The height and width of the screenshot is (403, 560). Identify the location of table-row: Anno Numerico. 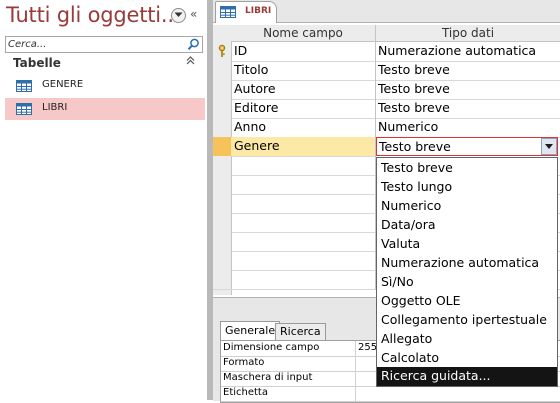
(386, 128).